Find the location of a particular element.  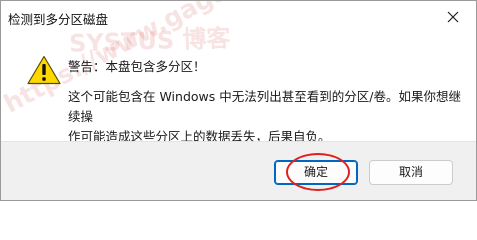

close-icon is located at coordinates (453, 17).